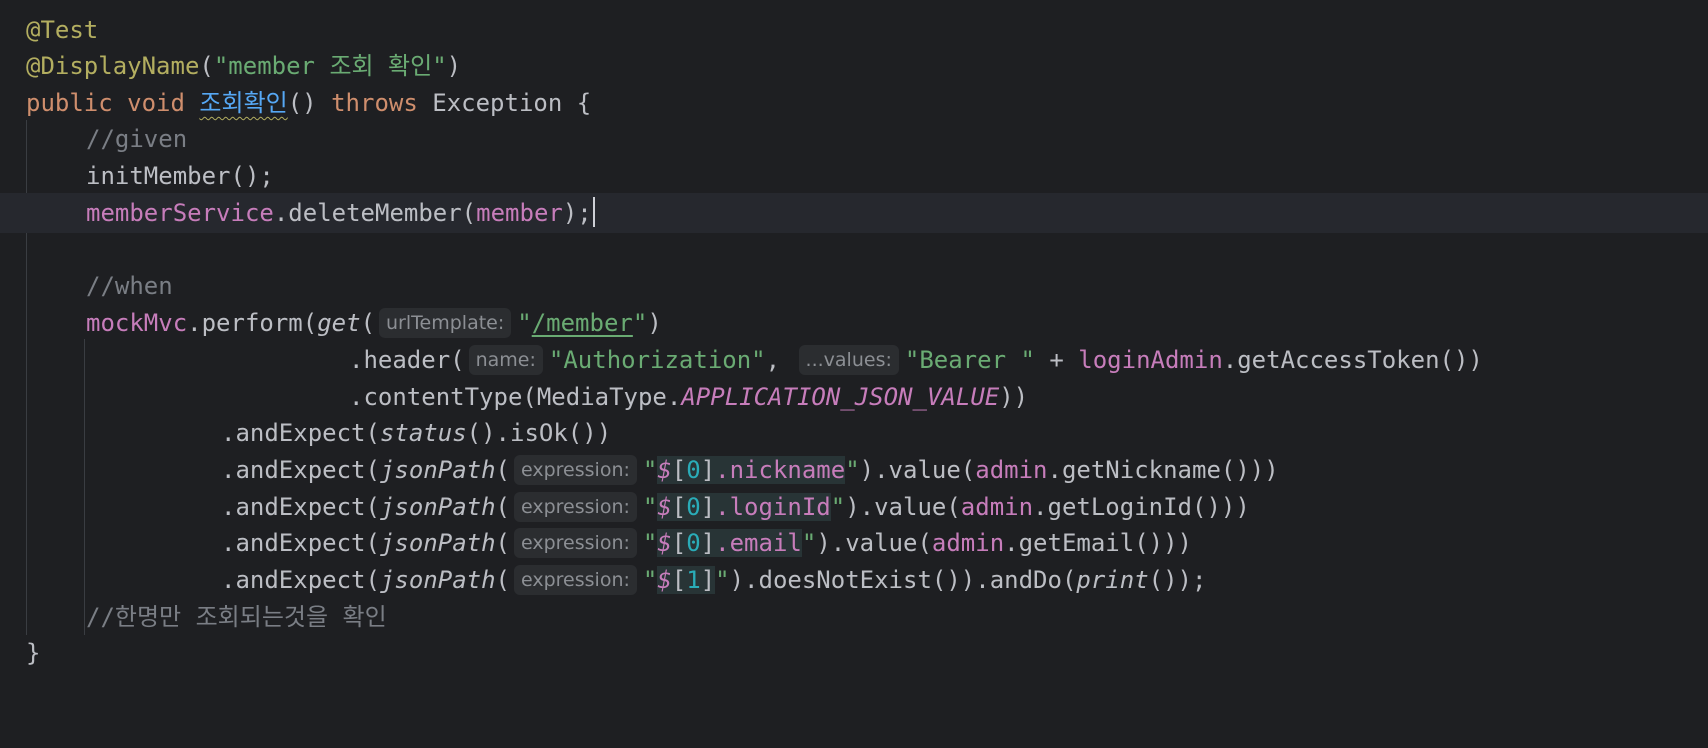 Image resolution: width=1708 pixels, height=748 pixels. I want to click on code-line-11: .andExpect(status().isOk()), so click(854, 433).